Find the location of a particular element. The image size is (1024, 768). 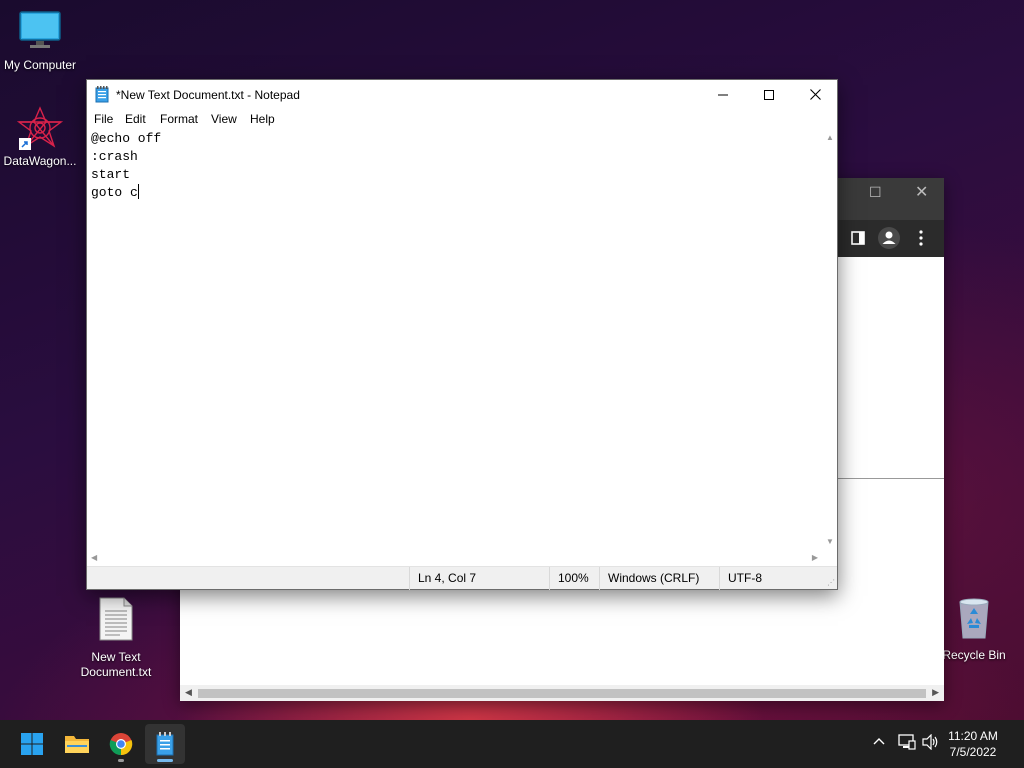

show-hidden-icons-chevron-icon is located at coordinates (879, 742).